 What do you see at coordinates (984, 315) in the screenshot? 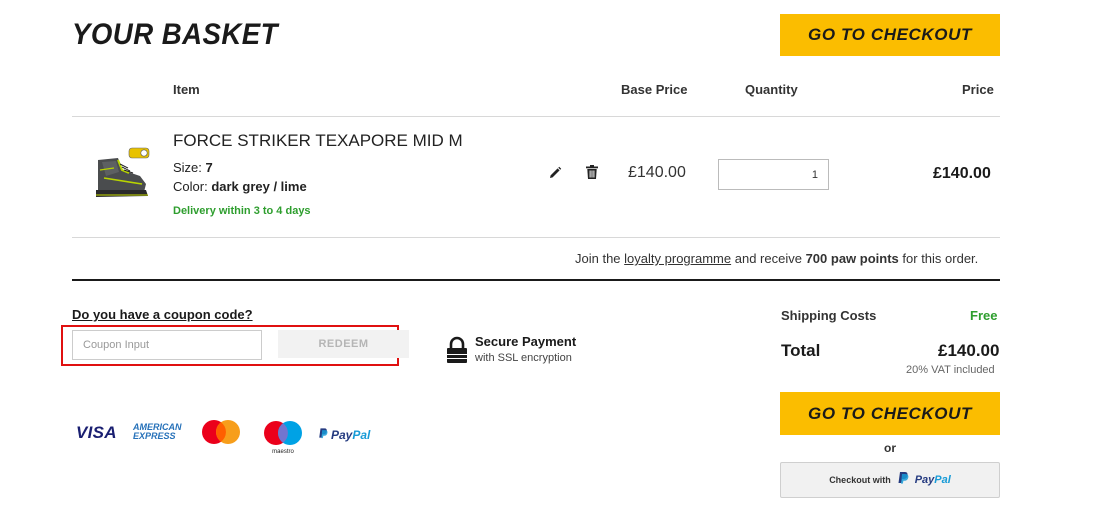
I see `shipping-costs-value: Free` at bounding box center [984, 315].